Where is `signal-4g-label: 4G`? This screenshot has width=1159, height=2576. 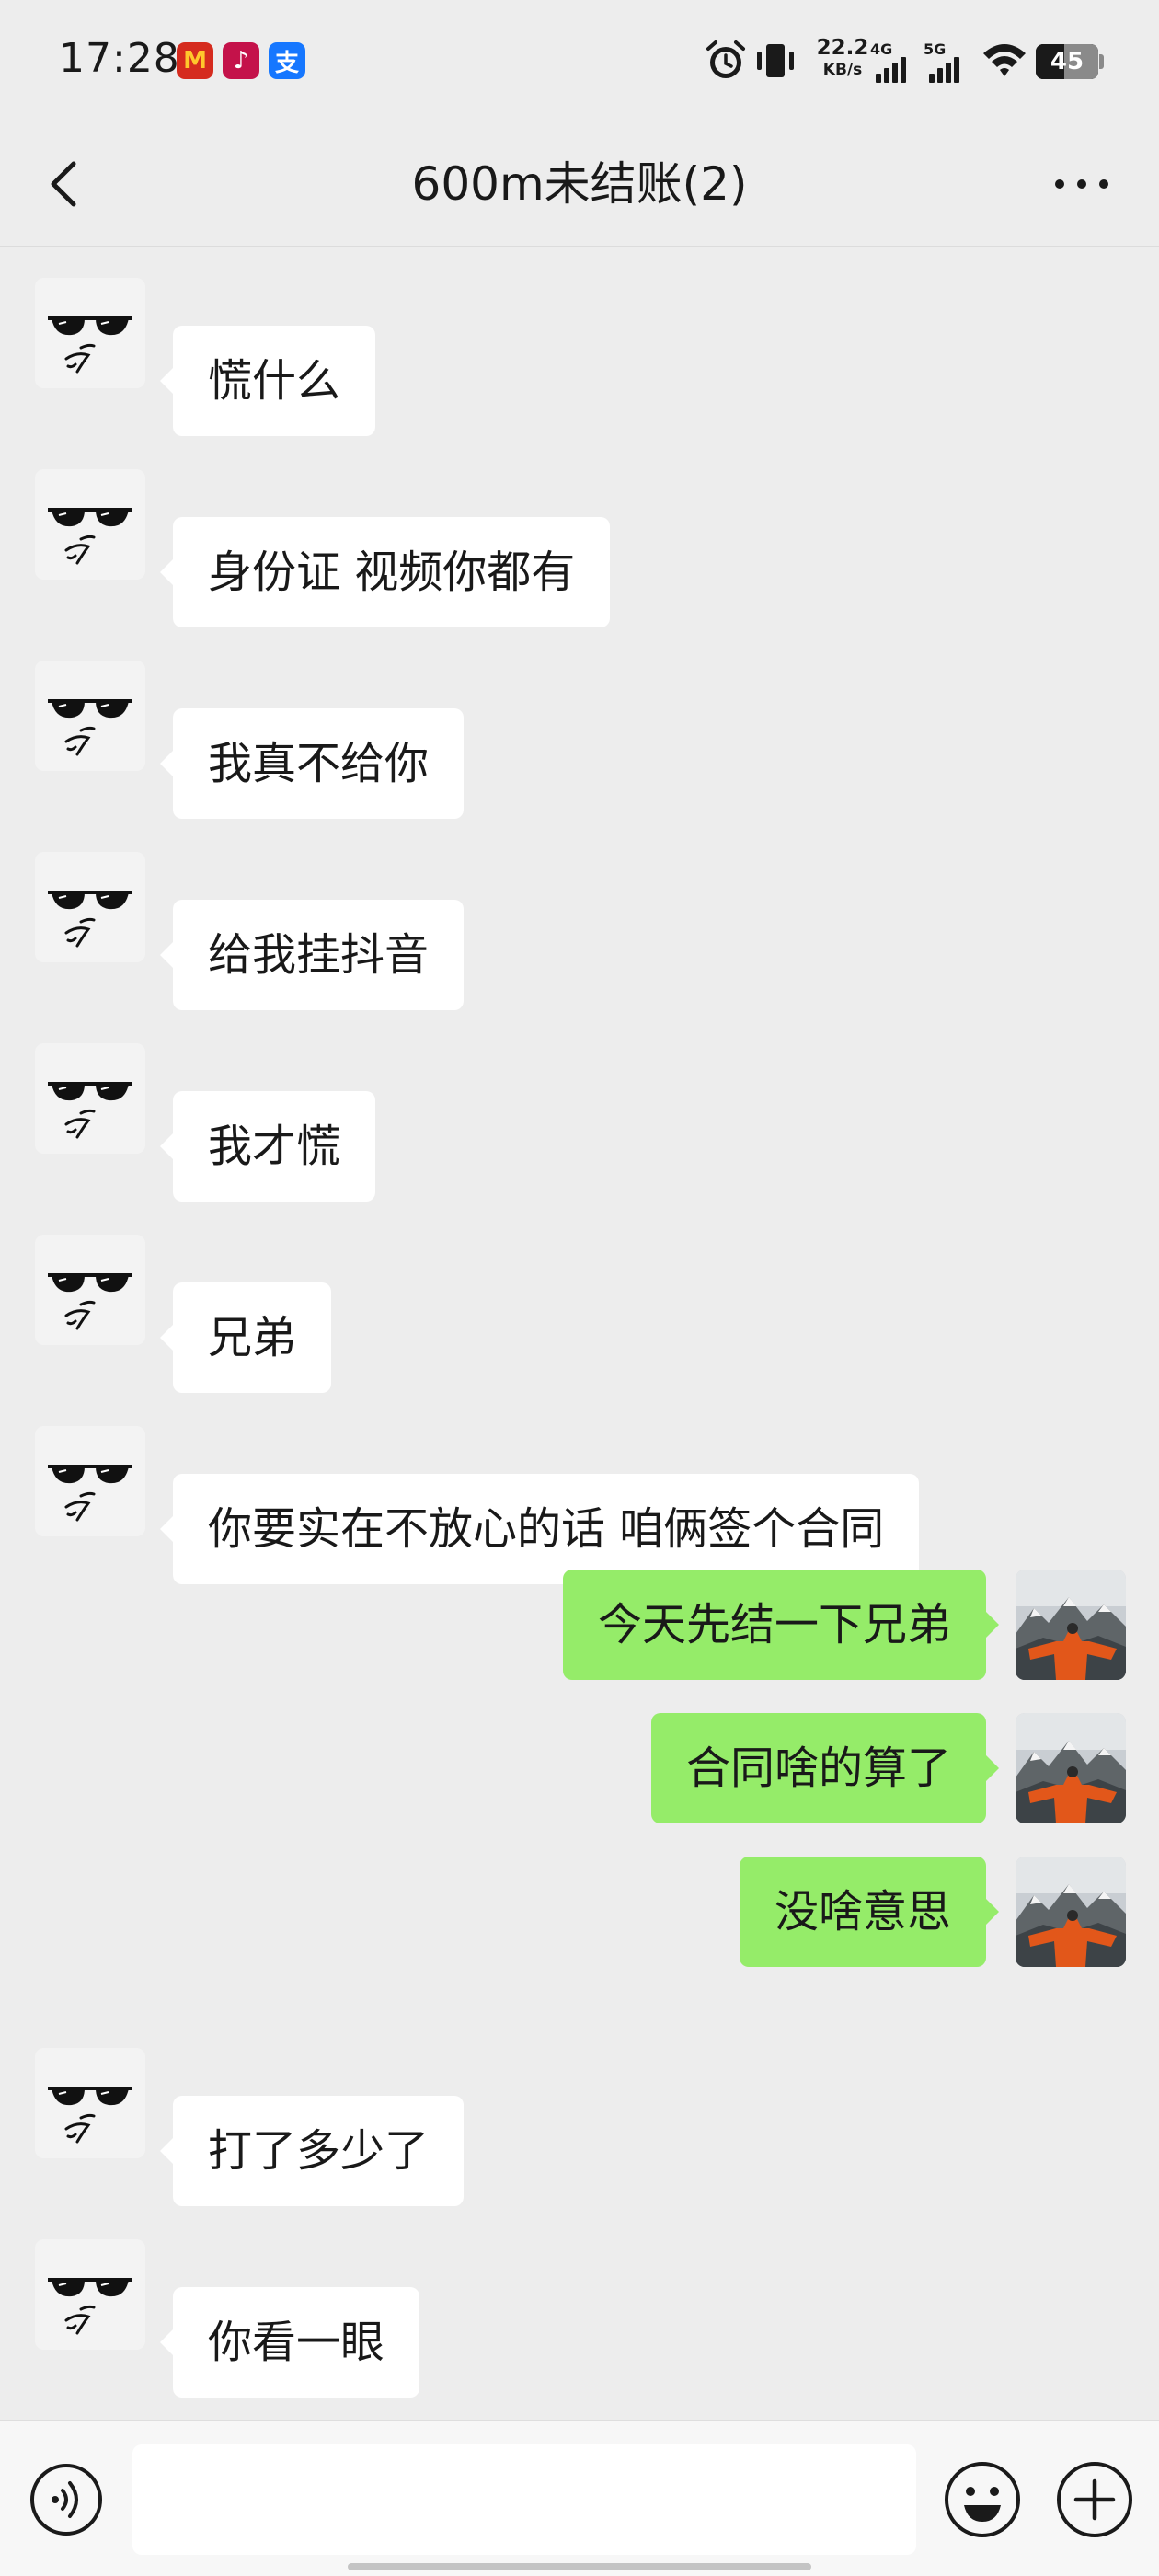 signal-4g-label: 4G is located at coordinates (881, 49).